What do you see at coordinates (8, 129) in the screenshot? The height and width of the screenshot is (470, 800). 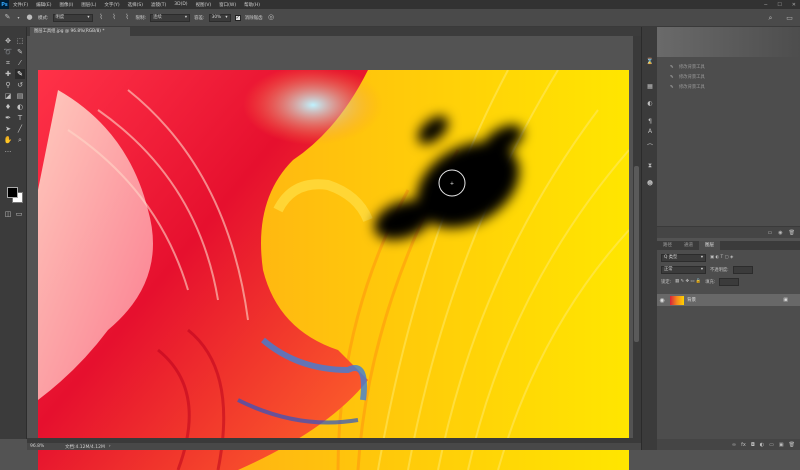 I see `path-select-icon: ➤` at bounding box center [8, 129].